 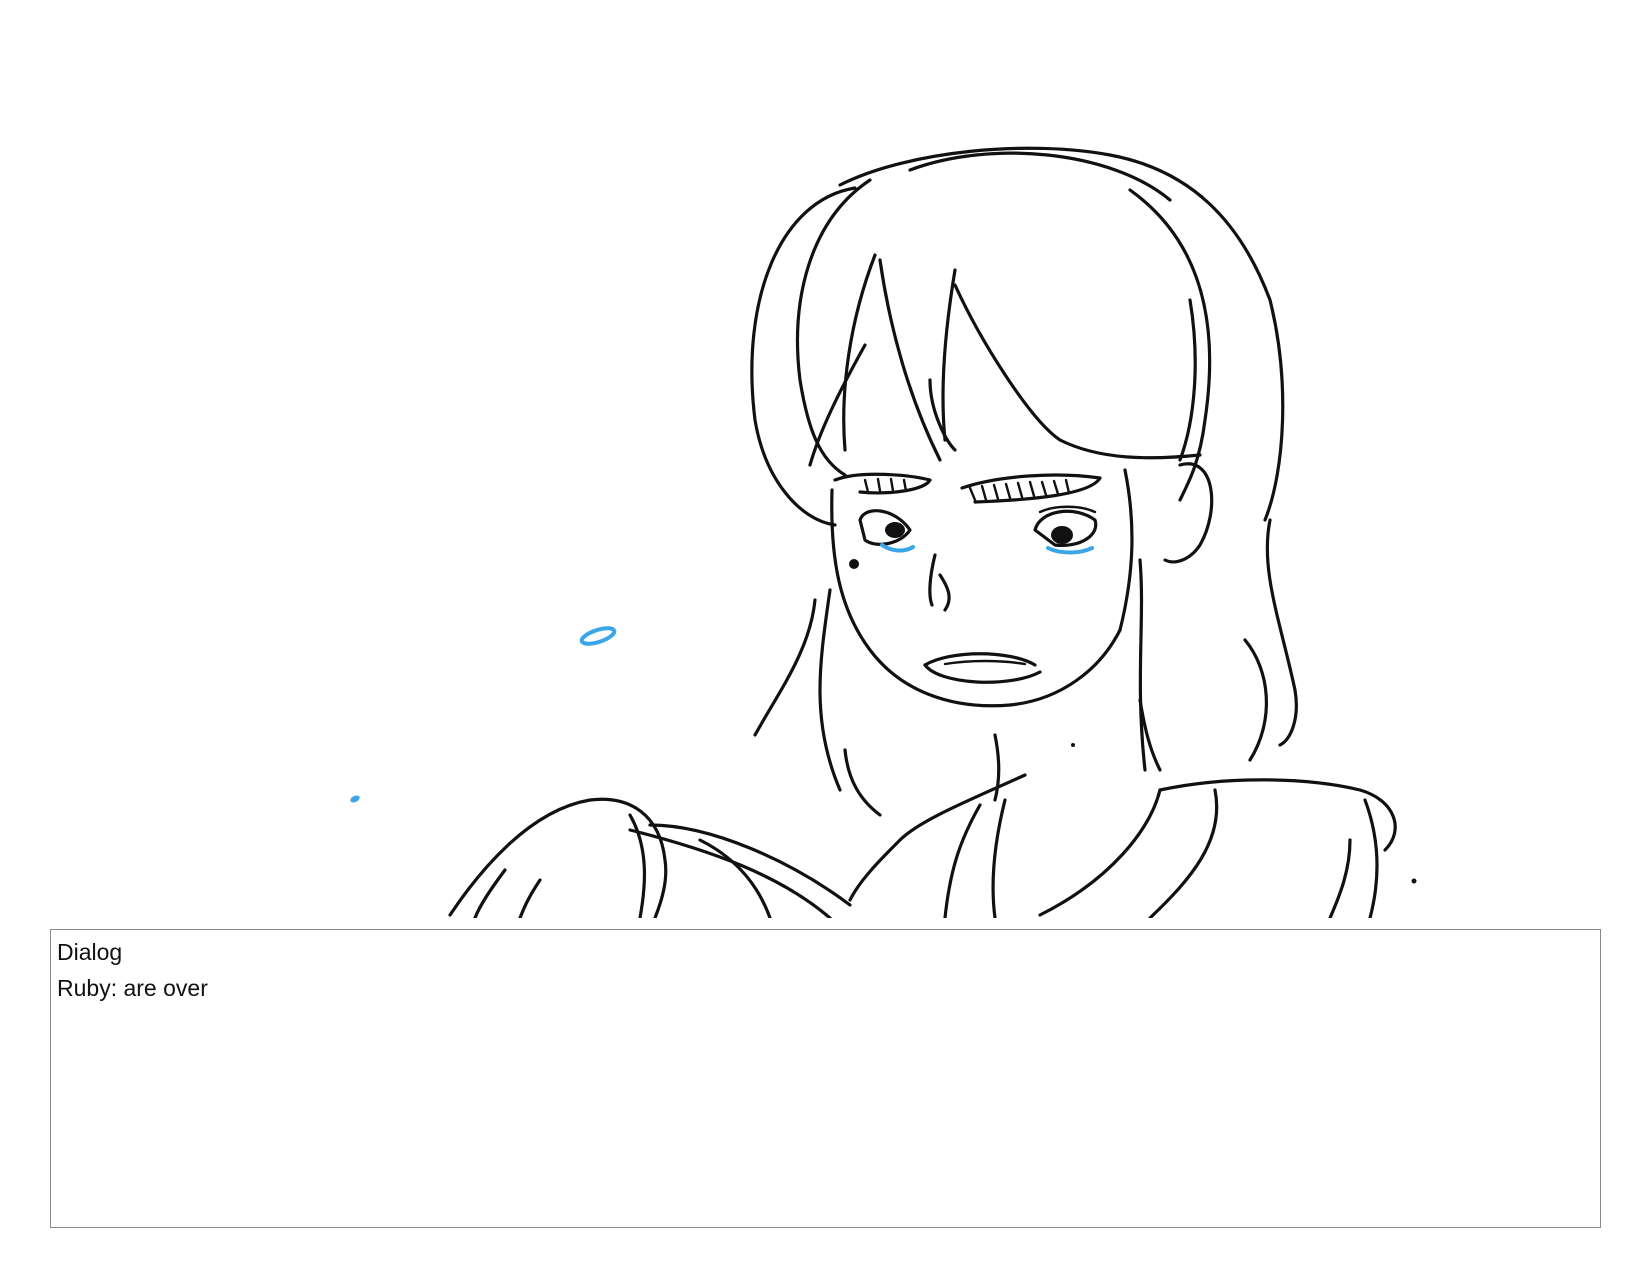 I want to click on hair-crown, so click(x=1061, y=334).